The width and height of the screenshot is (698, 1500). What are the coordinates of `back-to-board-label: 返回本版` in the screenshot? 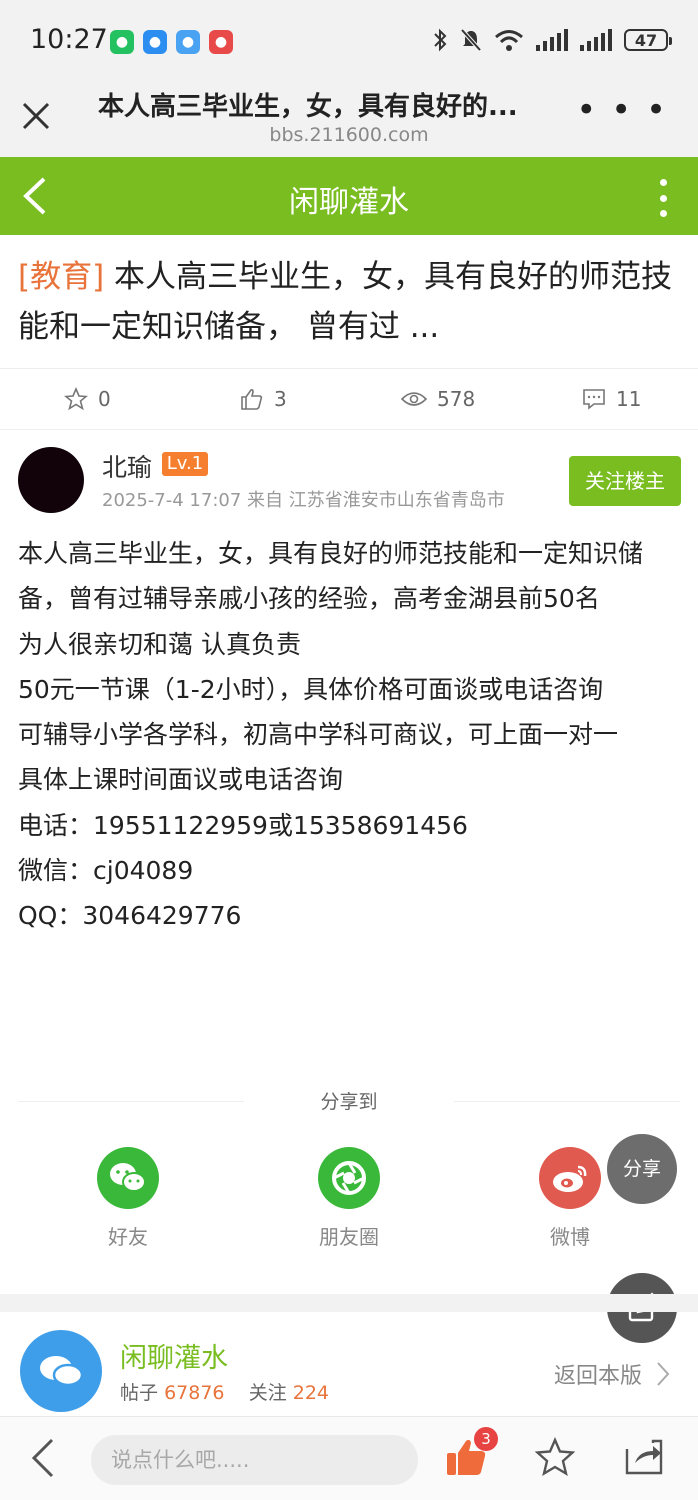 It's located at (597, 1376).